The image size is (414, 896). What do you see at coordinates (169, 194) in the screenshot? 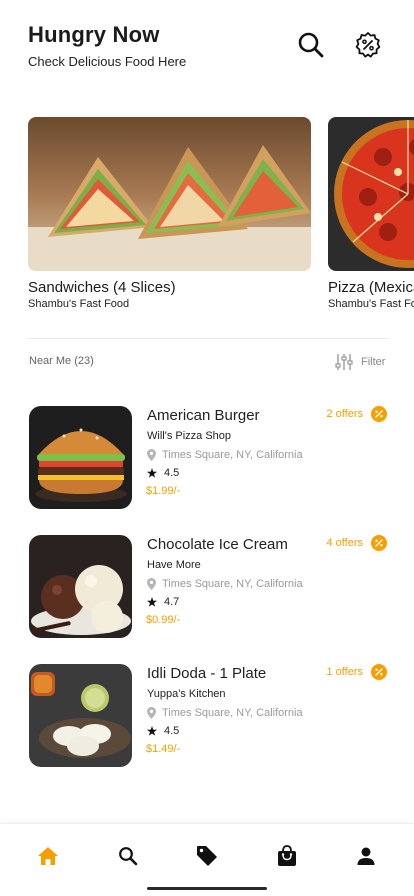
I see `sandwich-image` at bounding box center [169, 194].